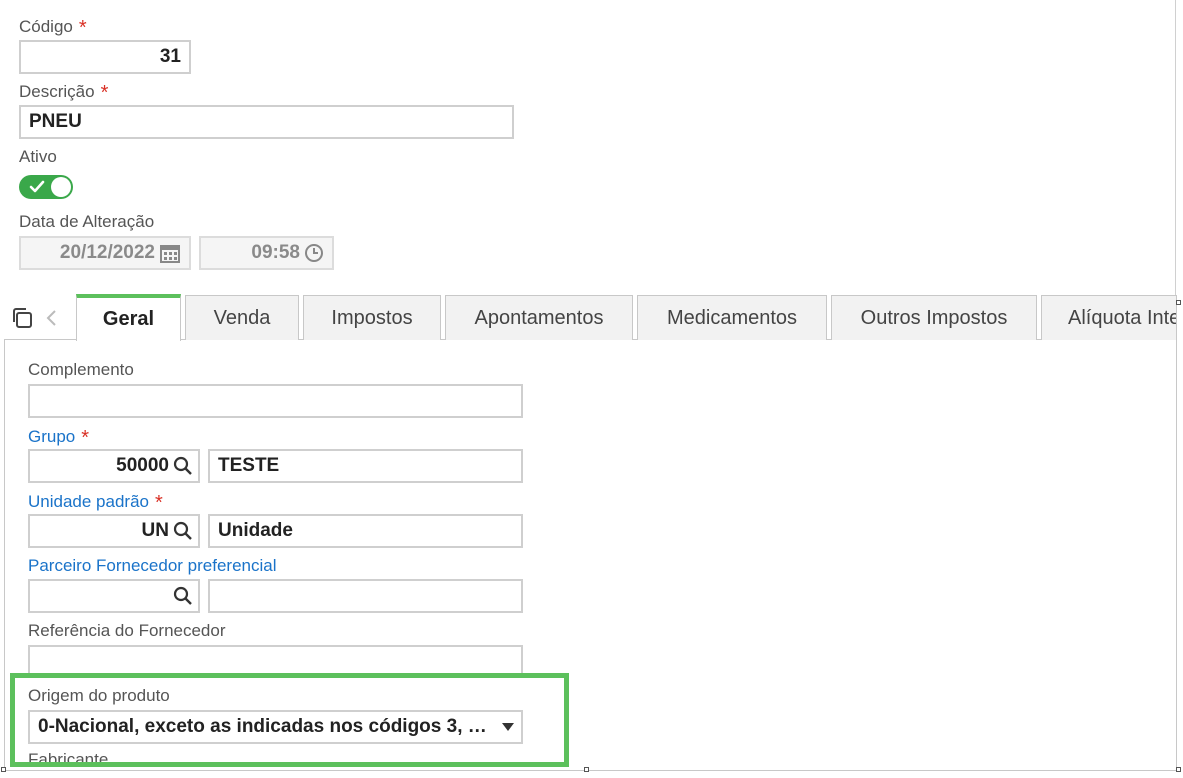 This screenshot has width=1183, height=778. I want to click on grupo-name-field: TESTE, so click(365, 466).